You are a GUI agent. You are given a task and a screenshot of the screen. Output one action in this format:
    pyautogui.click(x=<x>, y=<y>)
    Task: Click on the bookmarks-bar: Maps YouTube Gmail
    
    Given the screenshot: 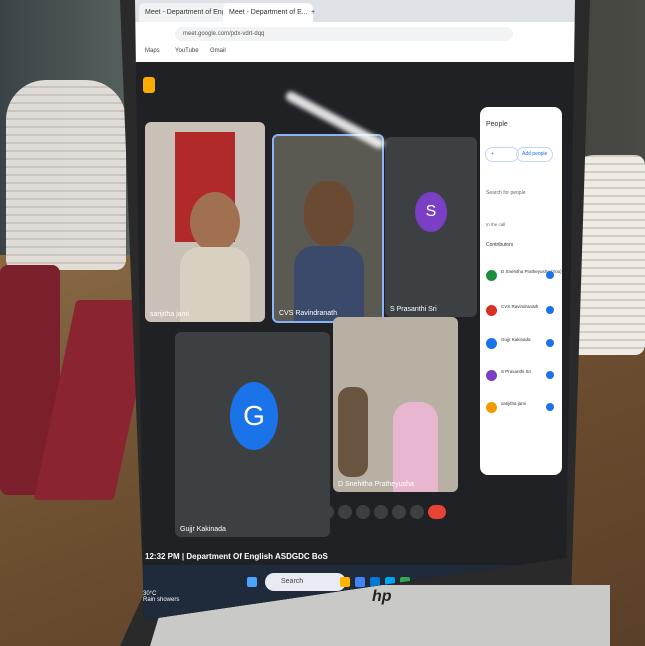 What is the action you would take?
    pyautogui.click(x=355, y=54)
    